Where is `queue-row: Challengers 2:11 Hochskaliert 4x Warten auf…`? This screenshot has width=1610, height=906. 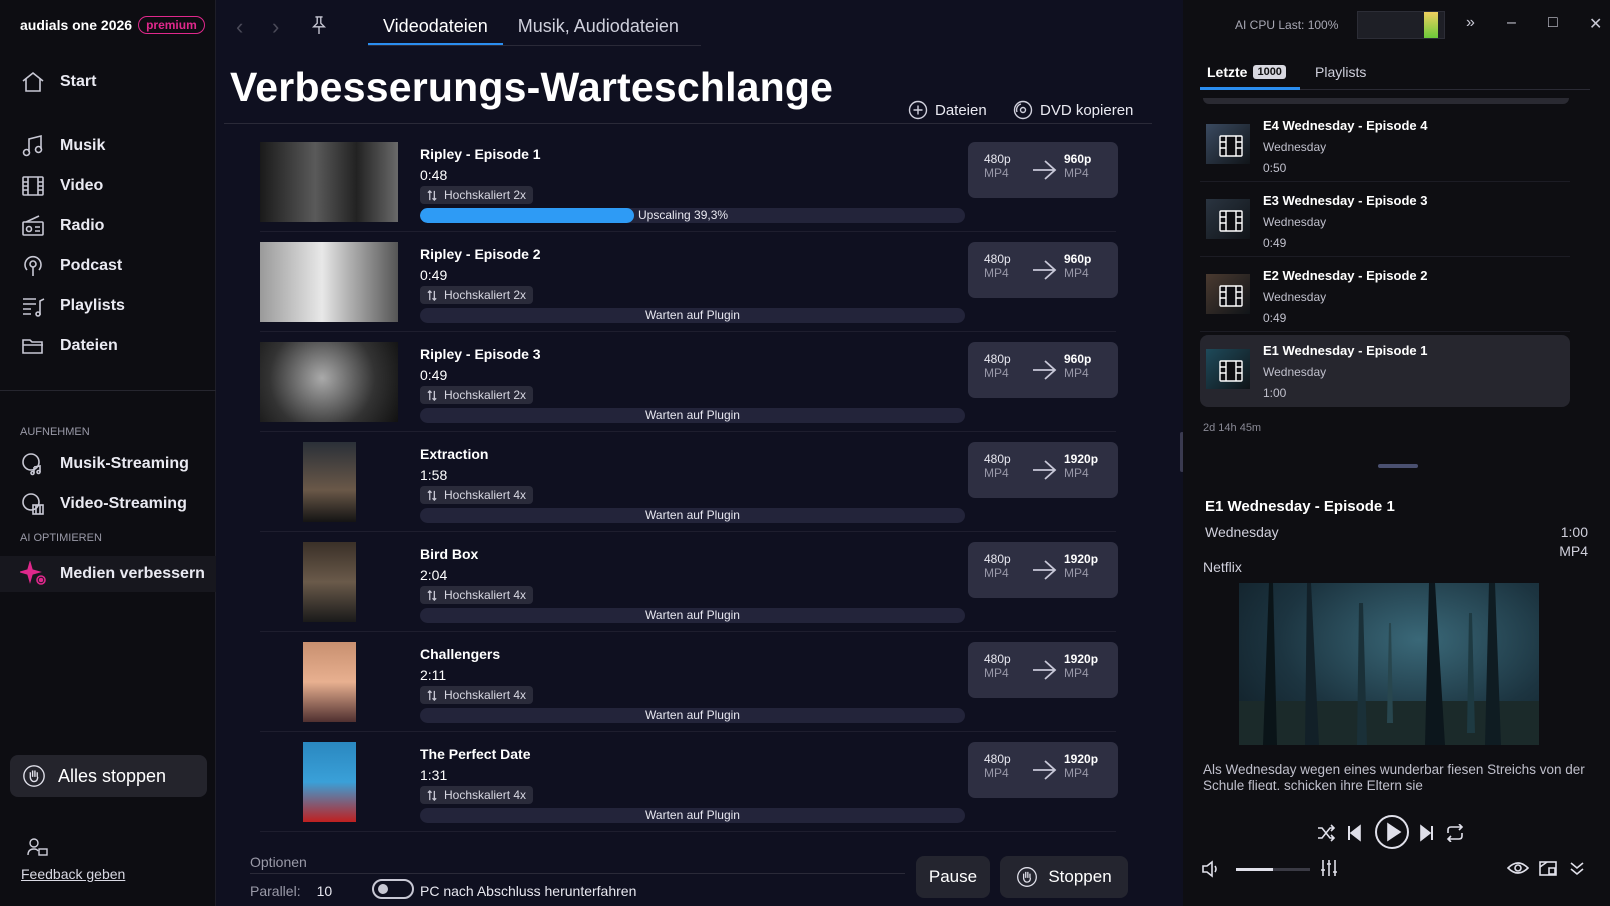 queue-row: Challengers 2:11 Hochskaliert 4x Warten auf… is located at coordinates (689, 682).